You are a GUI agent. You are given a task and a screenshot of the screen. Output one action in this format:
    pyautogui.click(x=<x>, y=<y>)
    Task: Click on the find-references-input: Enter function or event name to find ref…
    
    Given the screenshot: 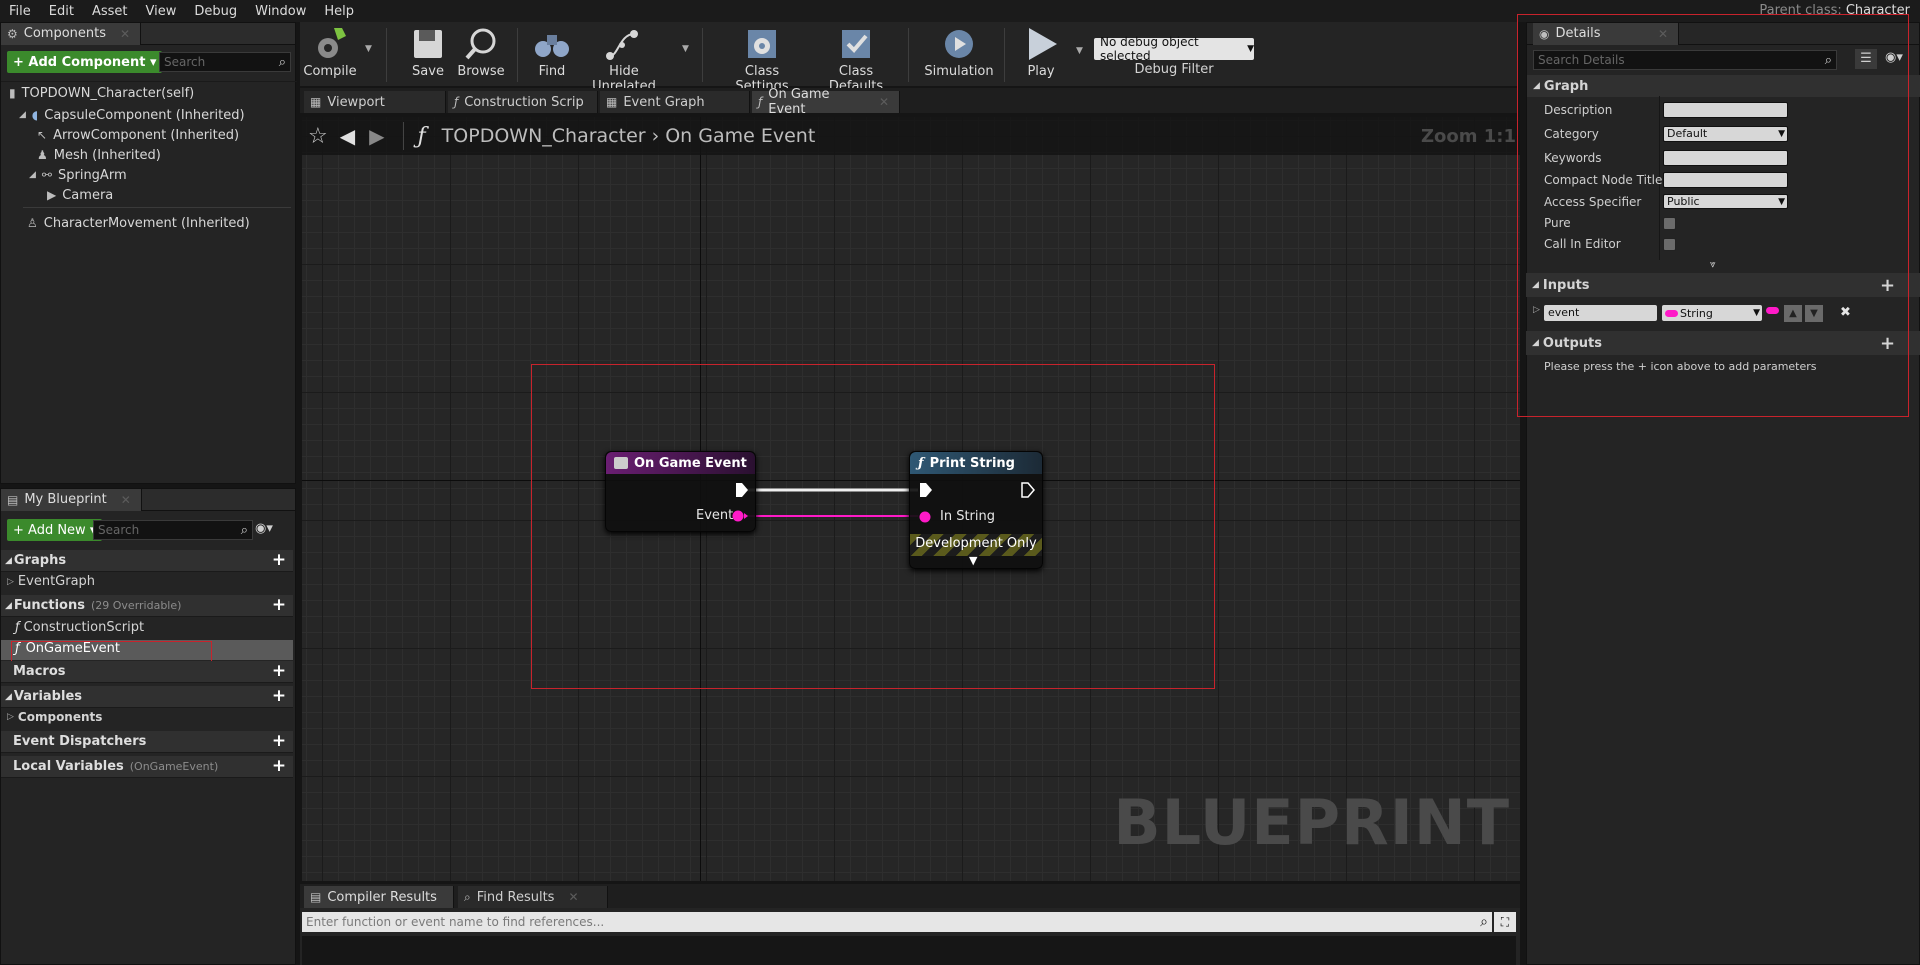 What is the action you would take?
    pyautogui.click(x=897, y=922)
    